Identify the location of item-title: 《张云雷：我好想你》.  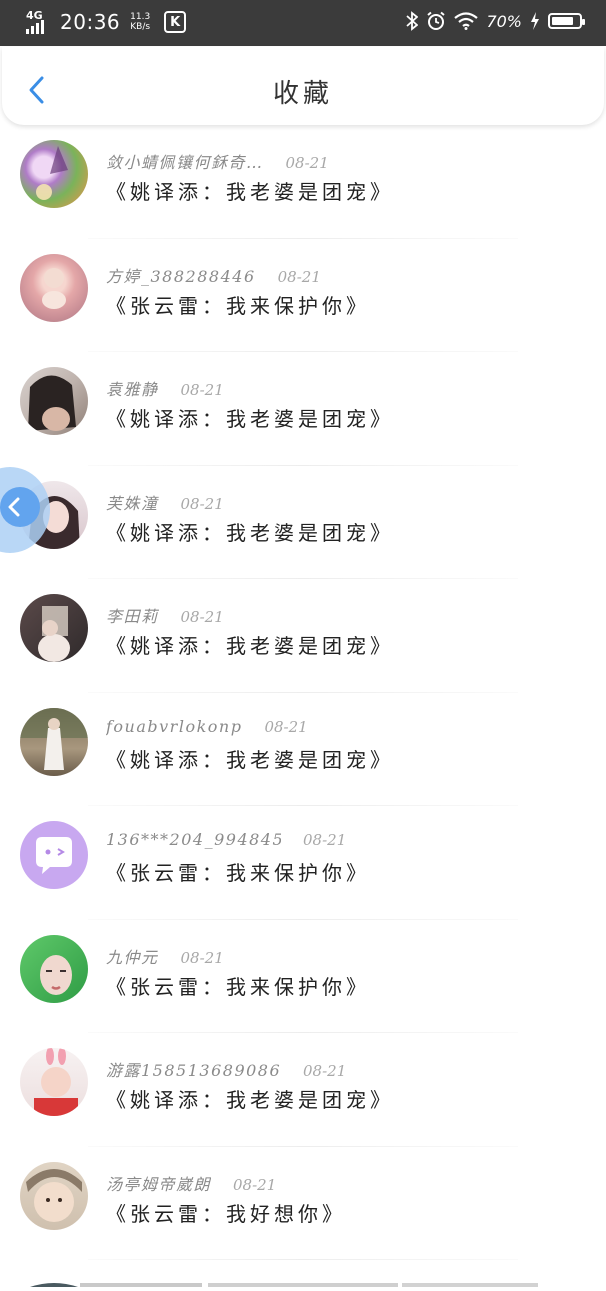
(226, 1212).